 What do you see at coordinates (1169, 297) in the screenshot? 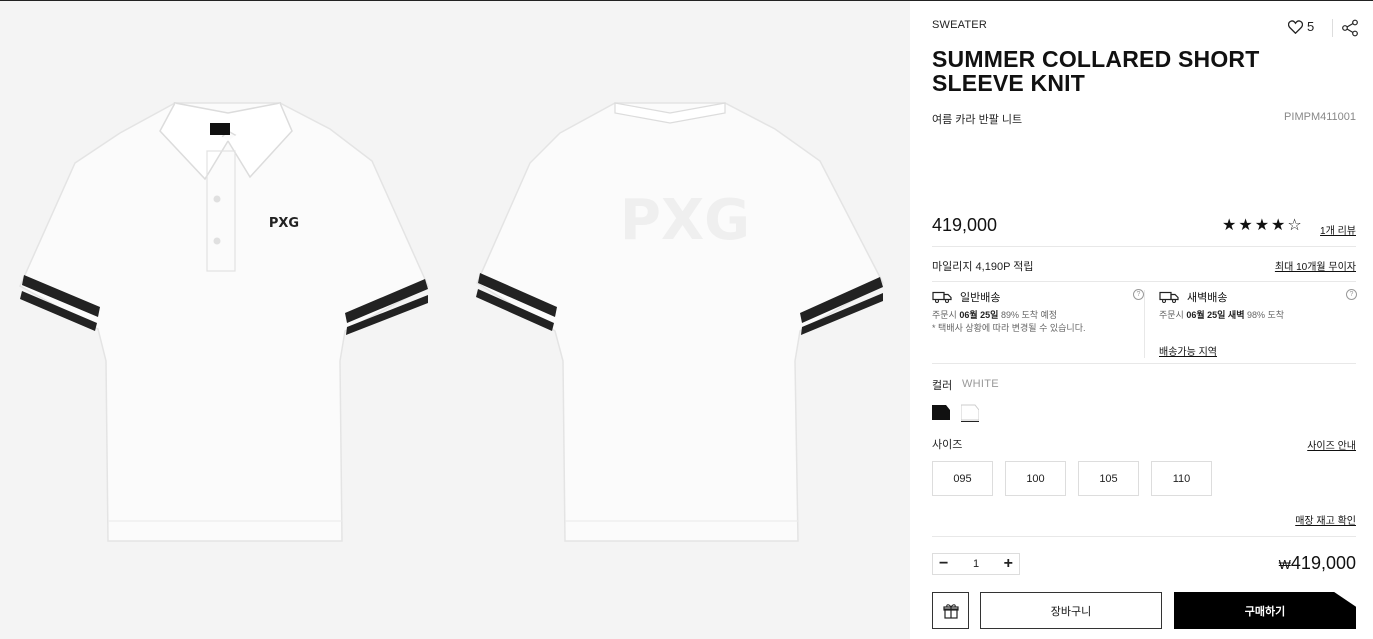
I see `dawn-truck-icon` at bounding box center [1169, 297].